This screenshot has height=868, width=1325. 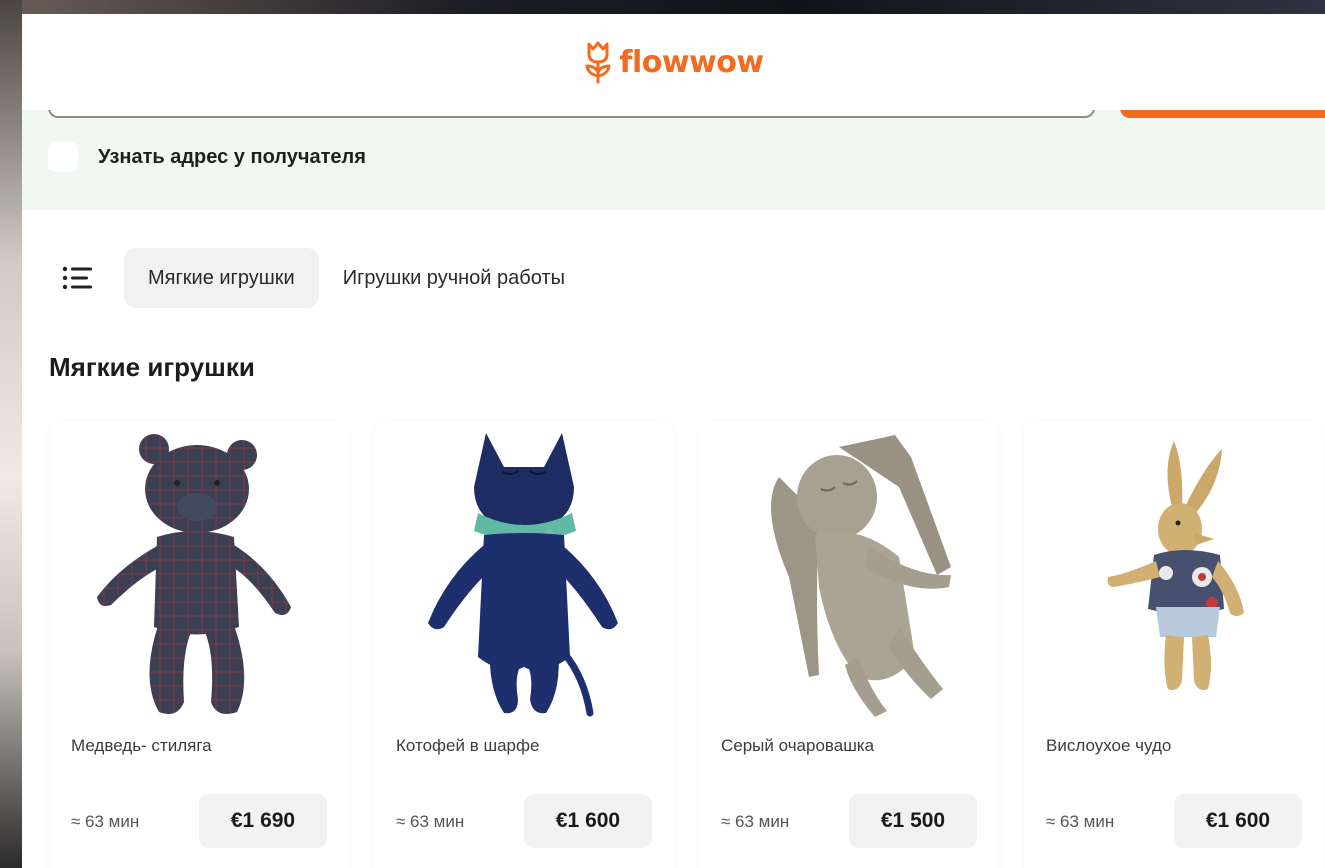 I want to click on recipient-checkbox, so click(x=63, y=157).